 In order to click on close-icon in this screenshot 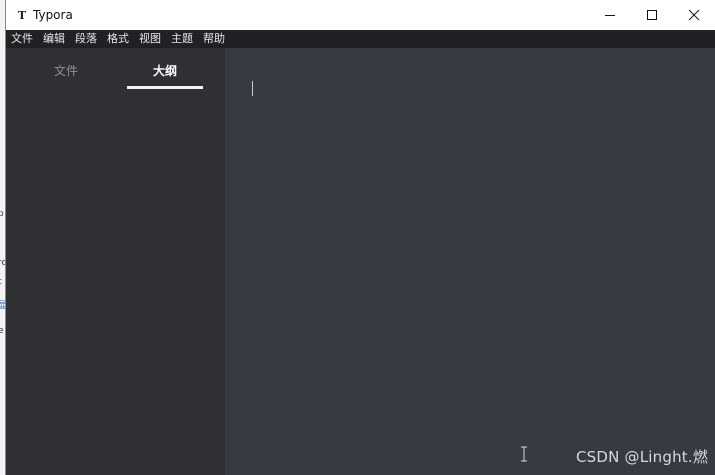, I will do `click(694, 15)`.